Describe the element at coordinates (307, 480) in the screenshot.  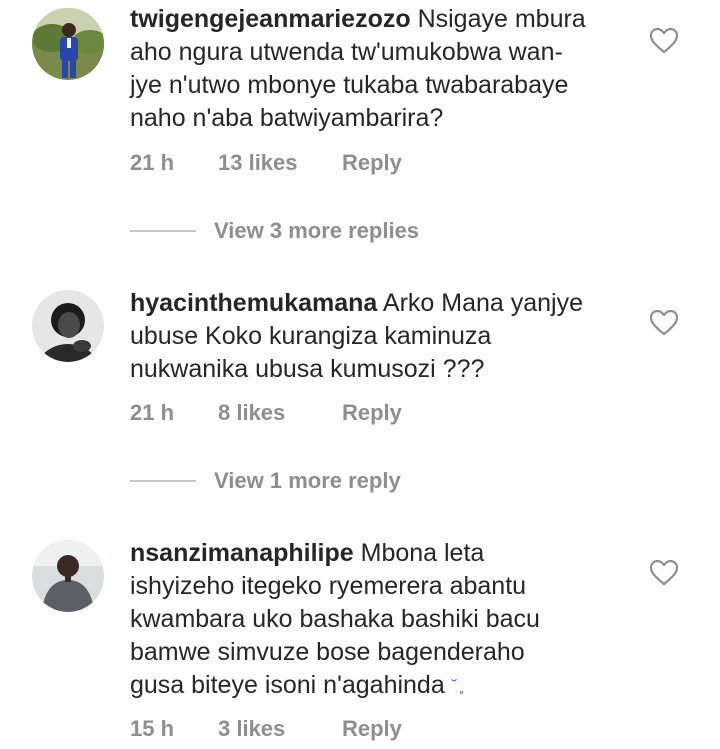
I see `view-more-replies-label: View 1 more reply` at that location.